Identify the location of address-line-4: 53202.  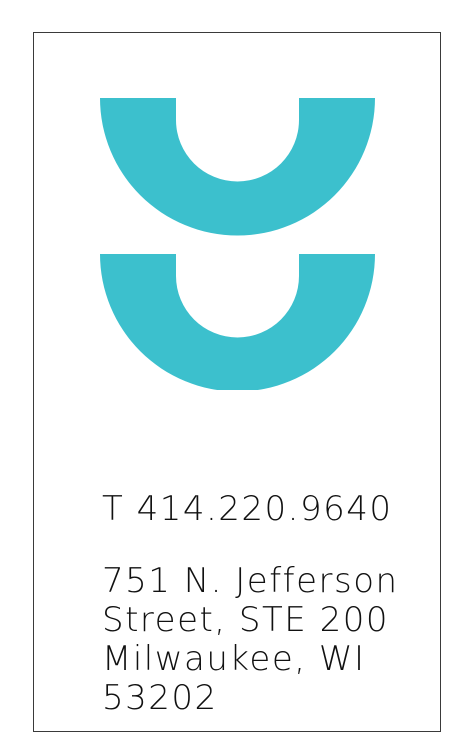
(160, 698).